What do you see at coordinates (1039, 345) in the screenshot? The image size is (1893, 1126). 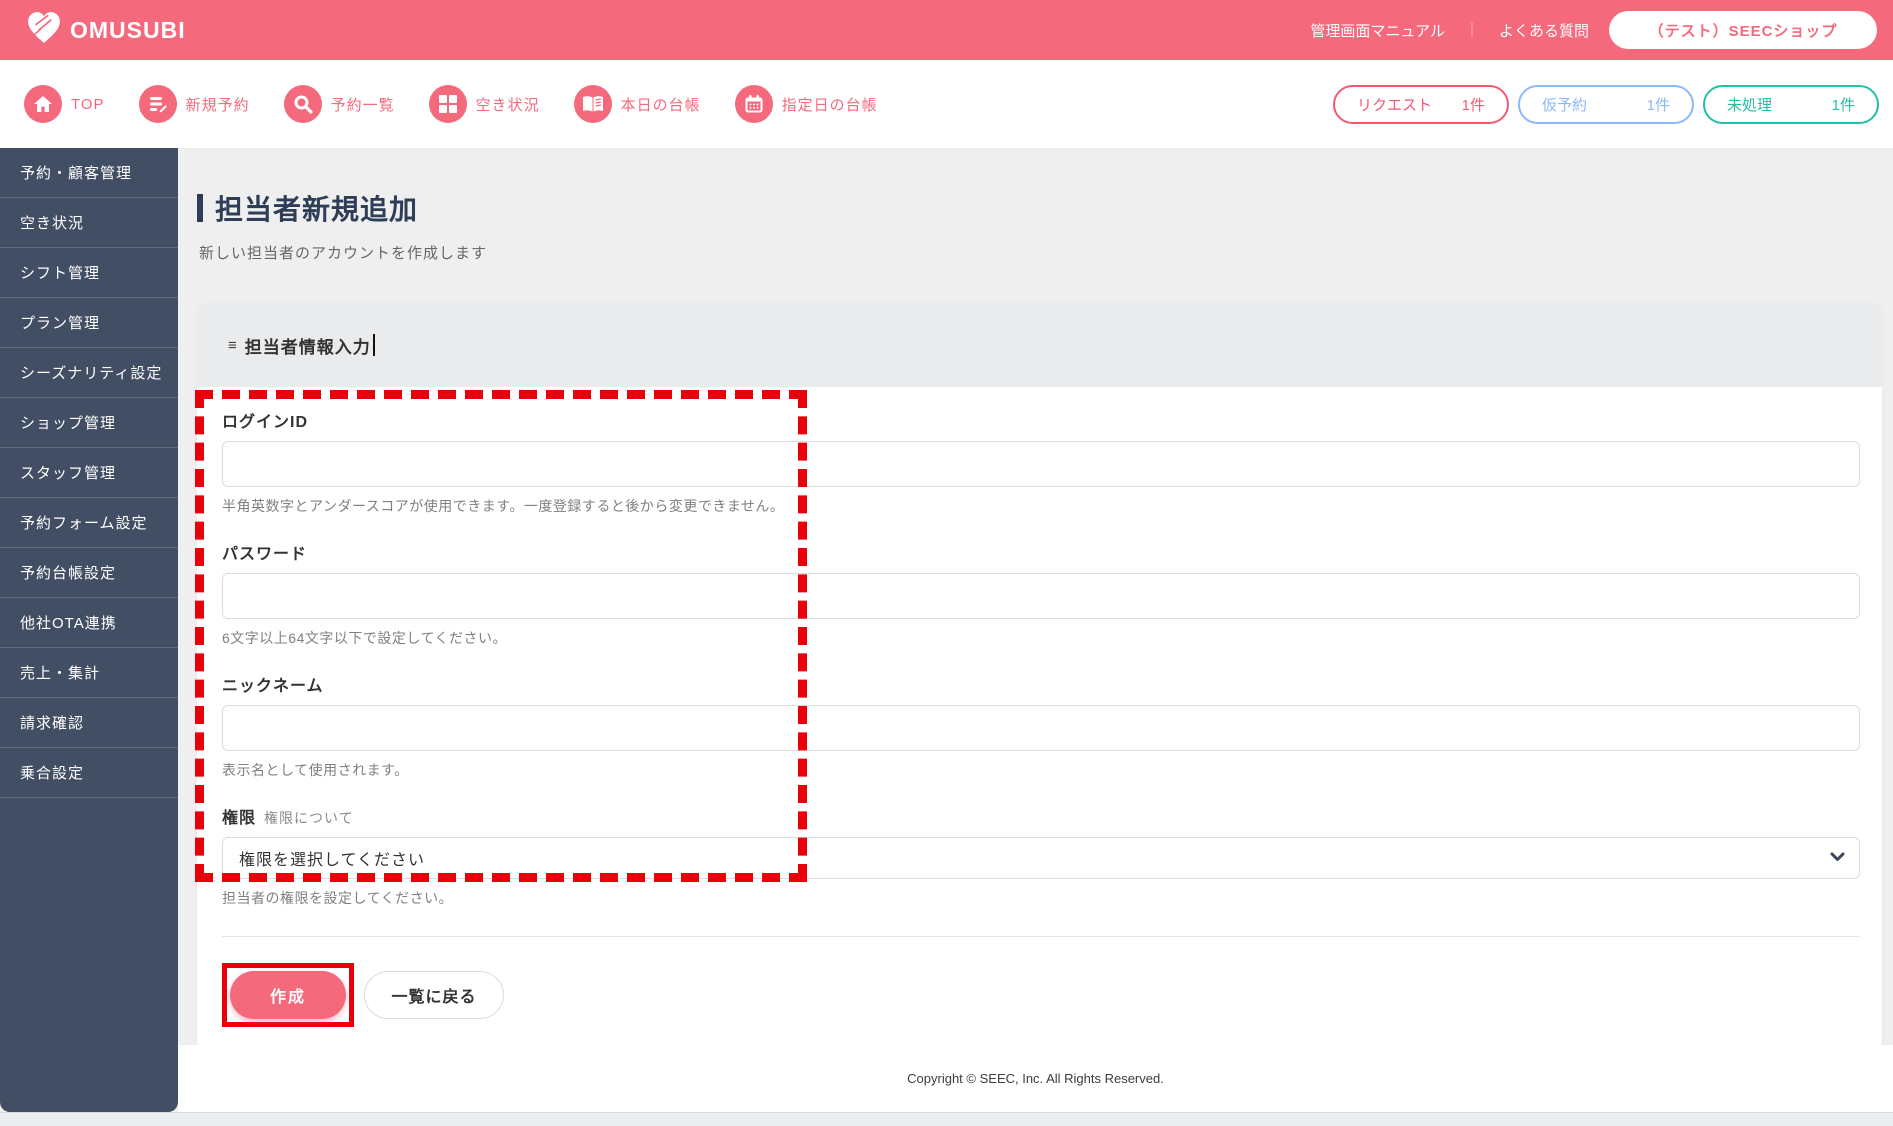 I see `card-header: ≡ 担当者情報入力` at bounding box center [1039, 345].